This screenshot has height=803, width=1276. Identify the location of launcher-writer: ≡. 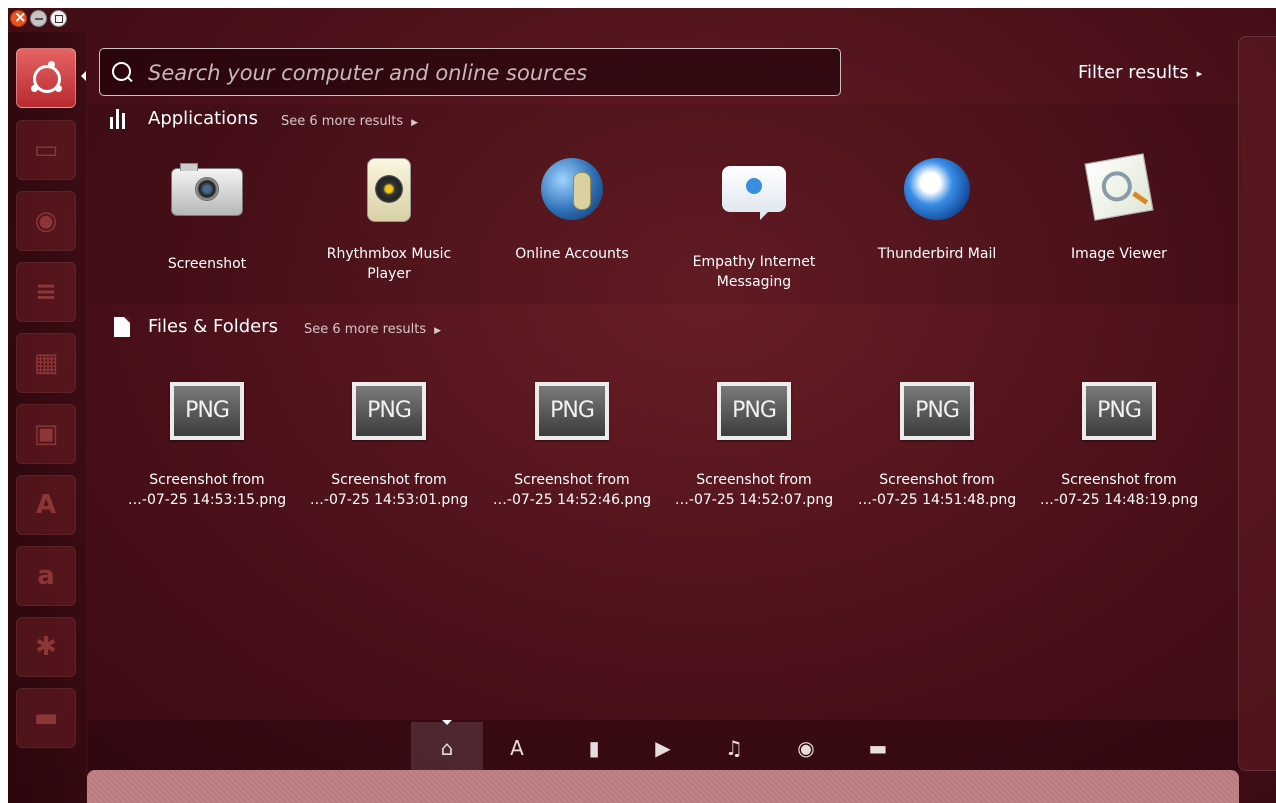
(46, 292).